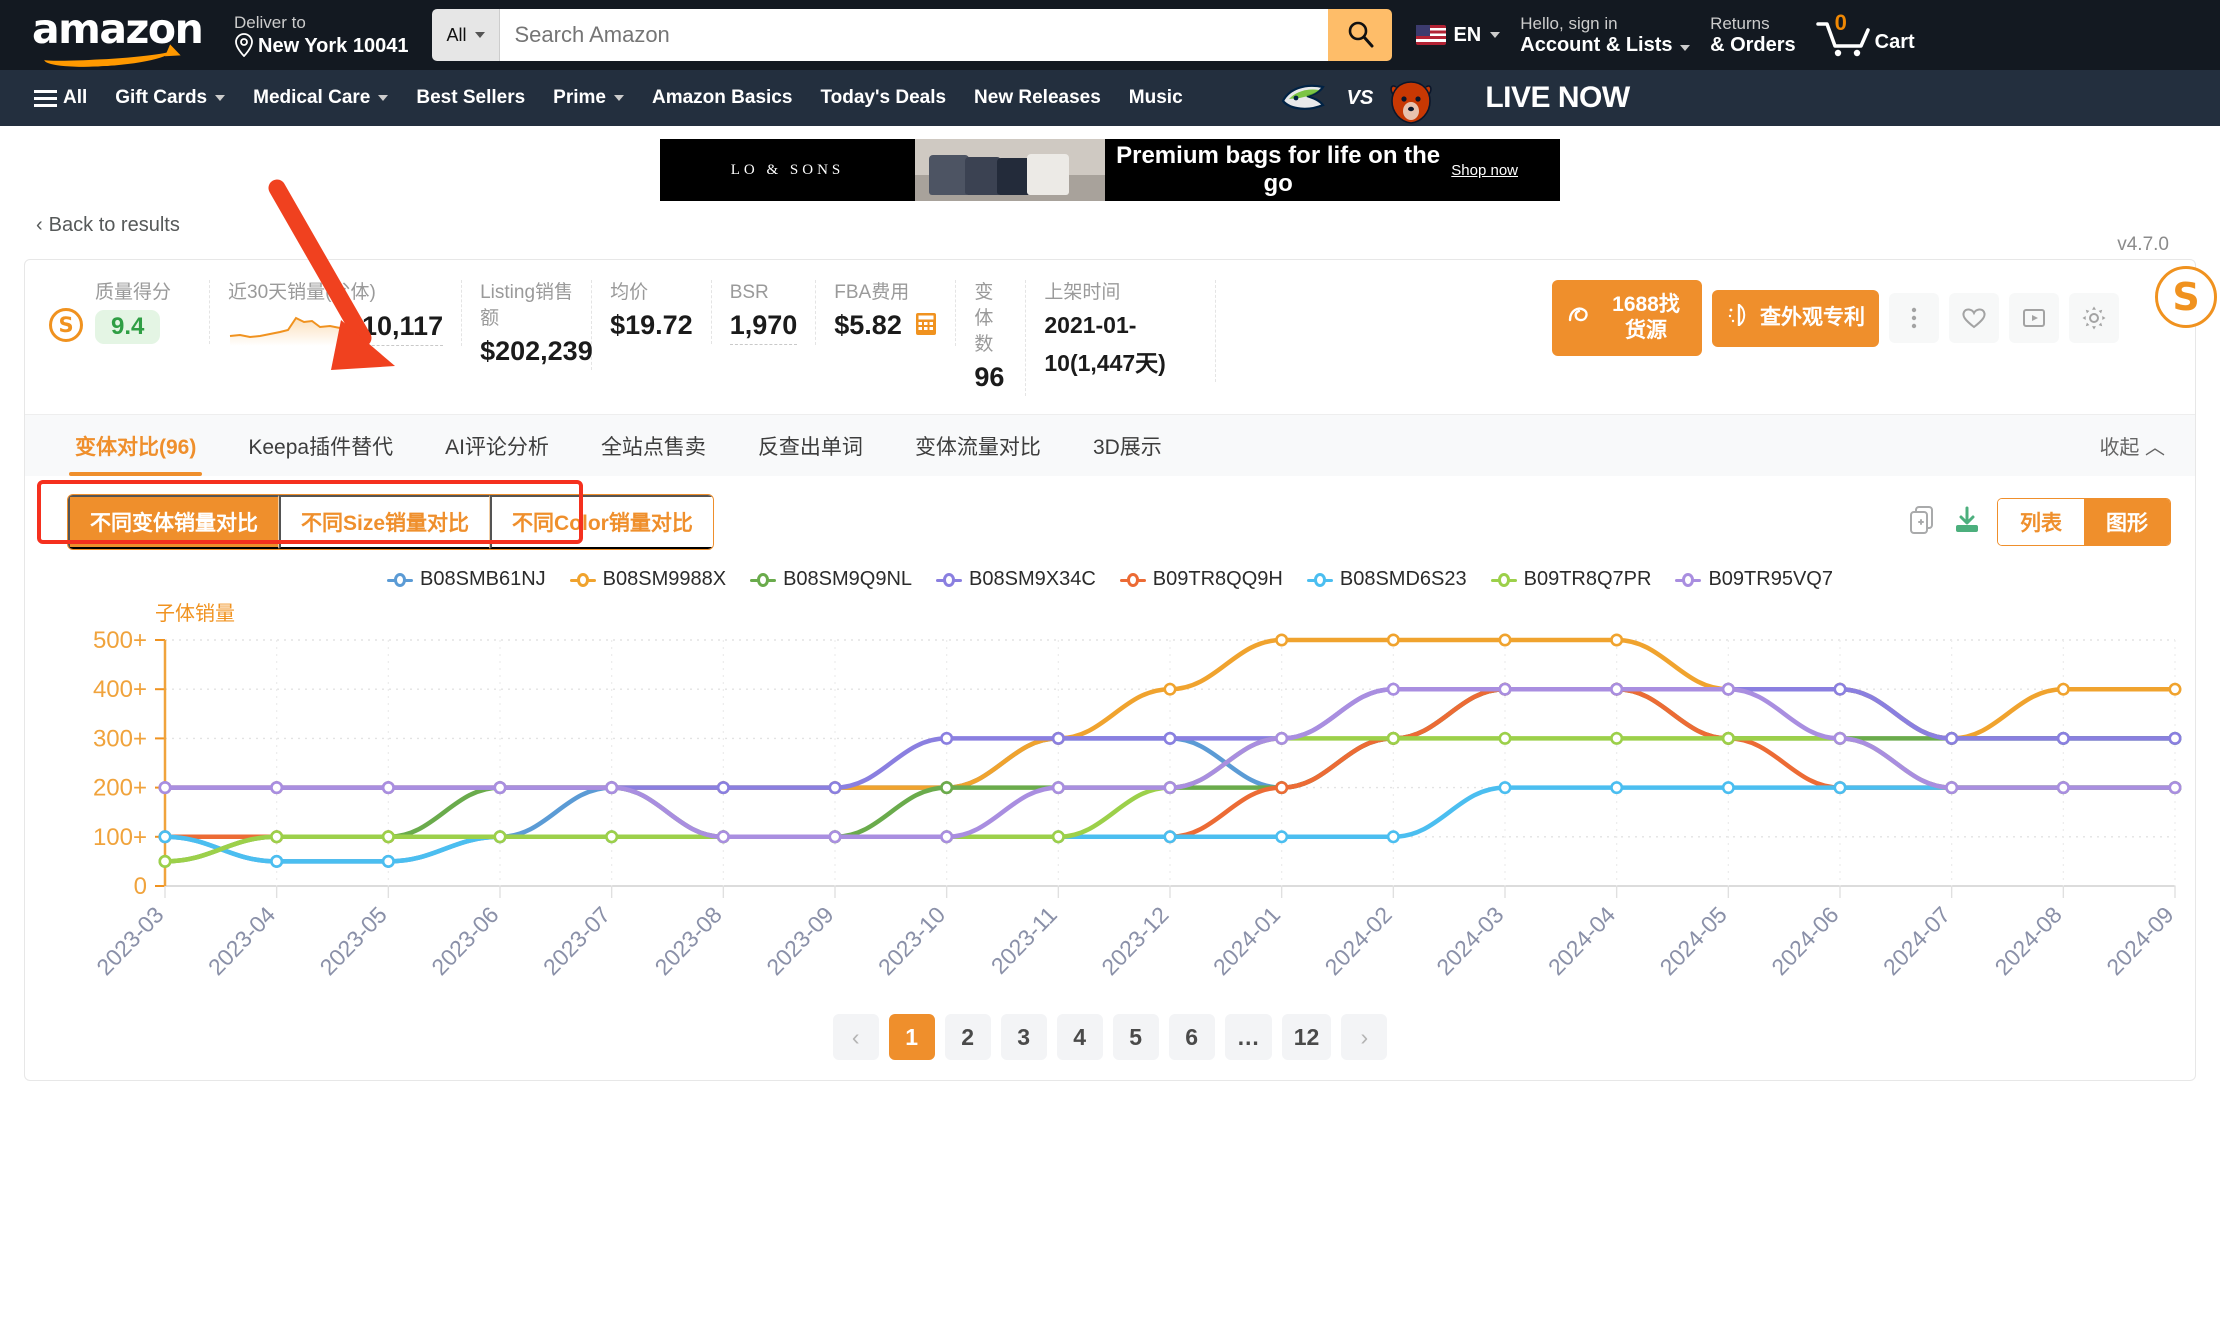  Describe the element at coordinates (1360, 35) in the screenshot. I see `search-submit-button` at that location.